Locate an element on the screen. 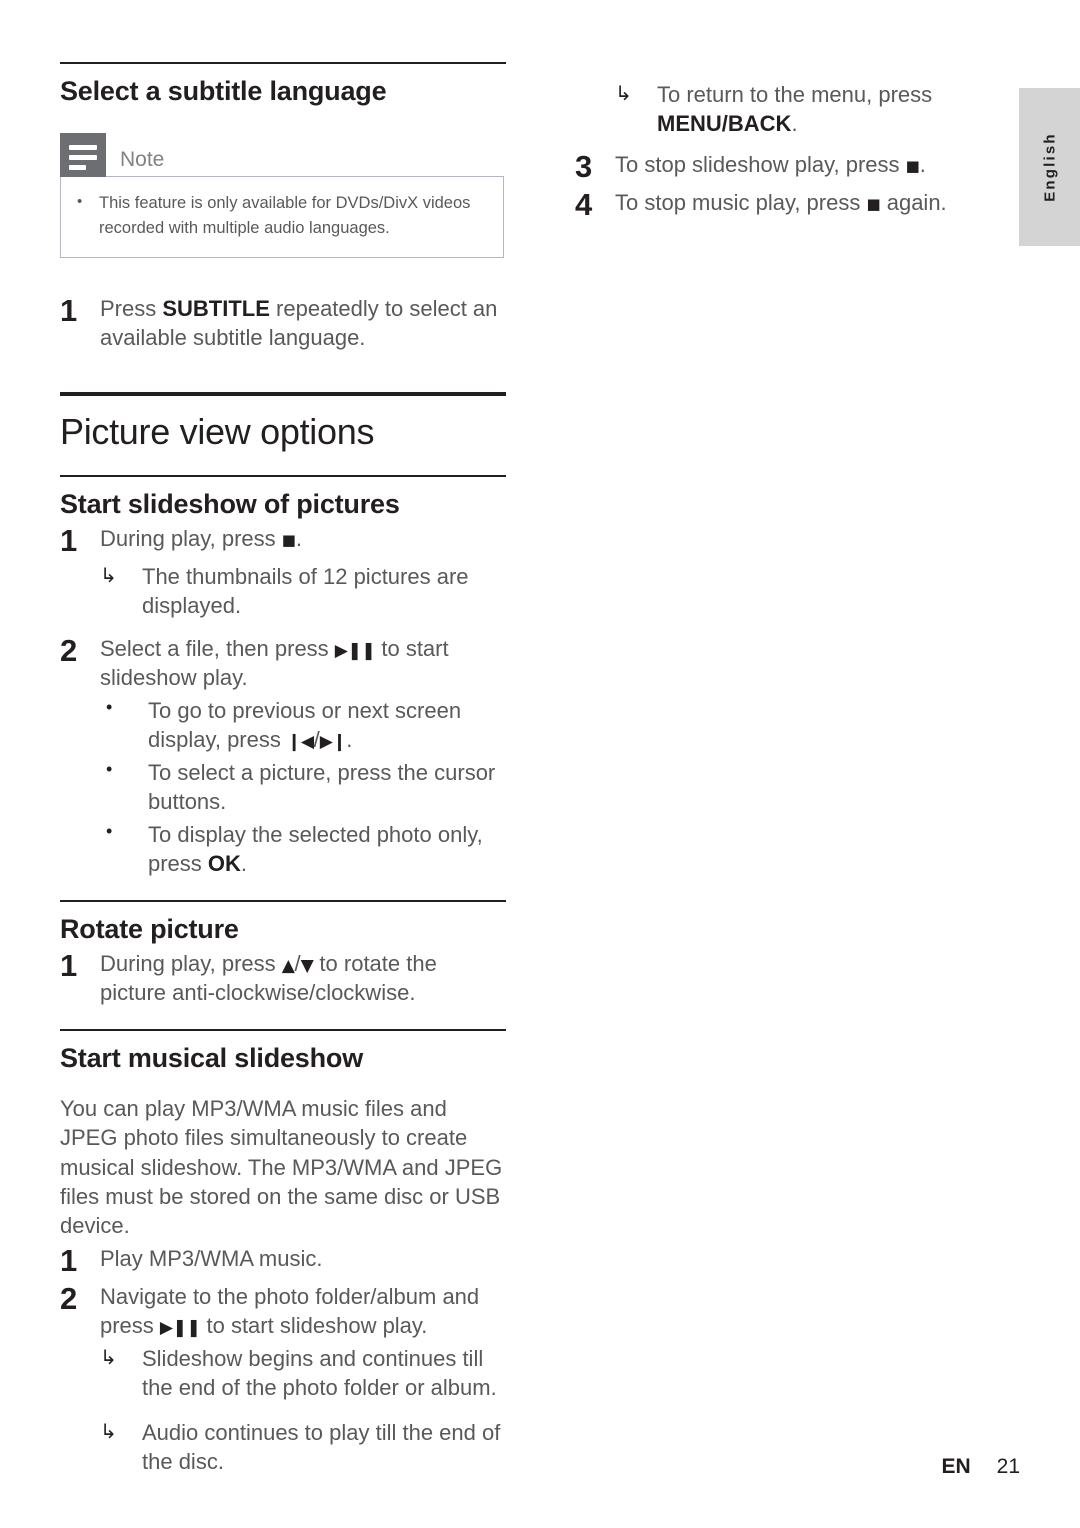  step-text: During play, press ■. is located at coordinates (303, 540).